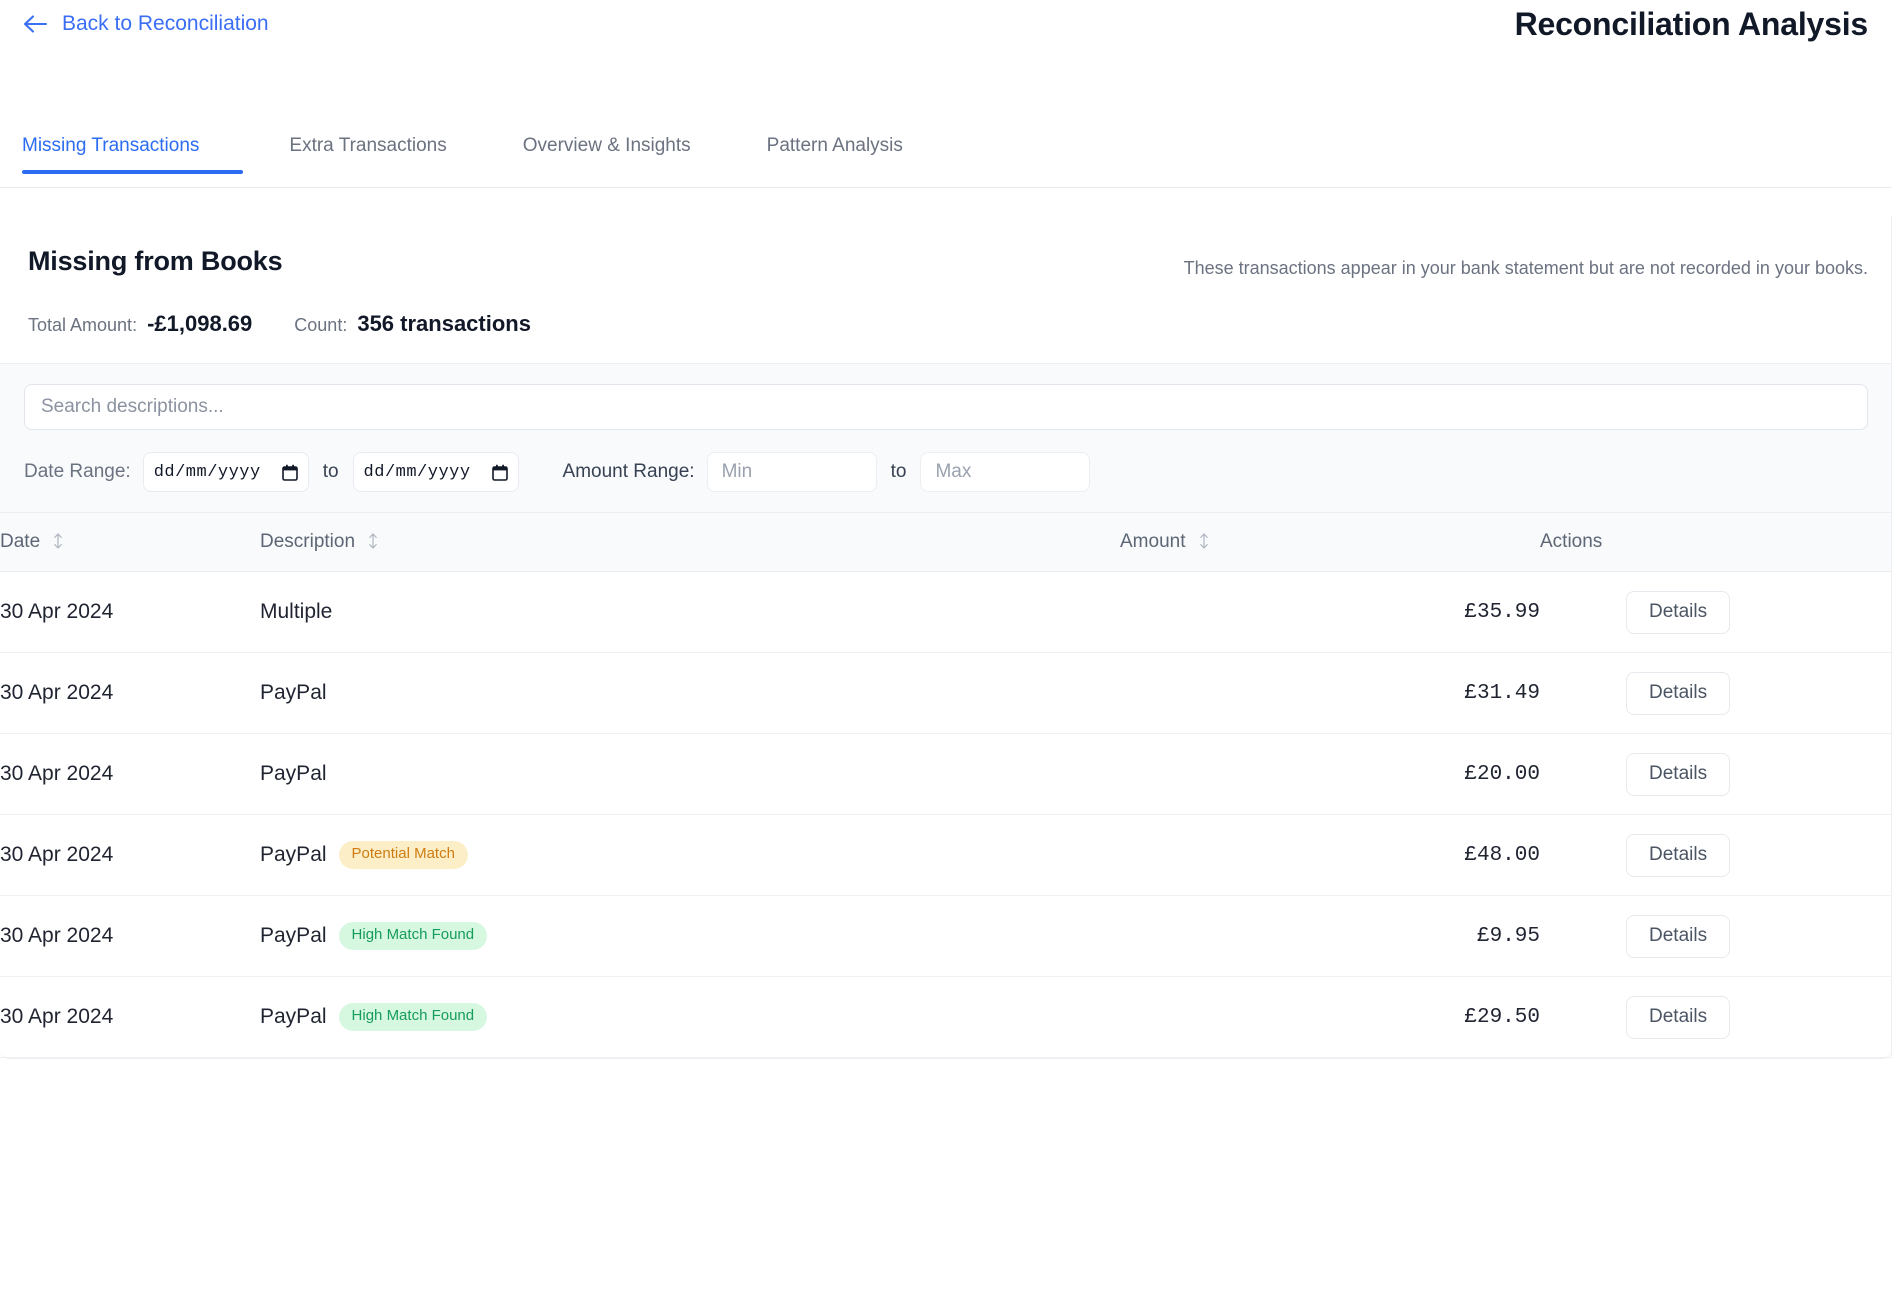 The image size is (1892, 1298). Describe the element at coordinates (1330, 693) in the screenshot. I see `cell-amount: £31.49` at that location.